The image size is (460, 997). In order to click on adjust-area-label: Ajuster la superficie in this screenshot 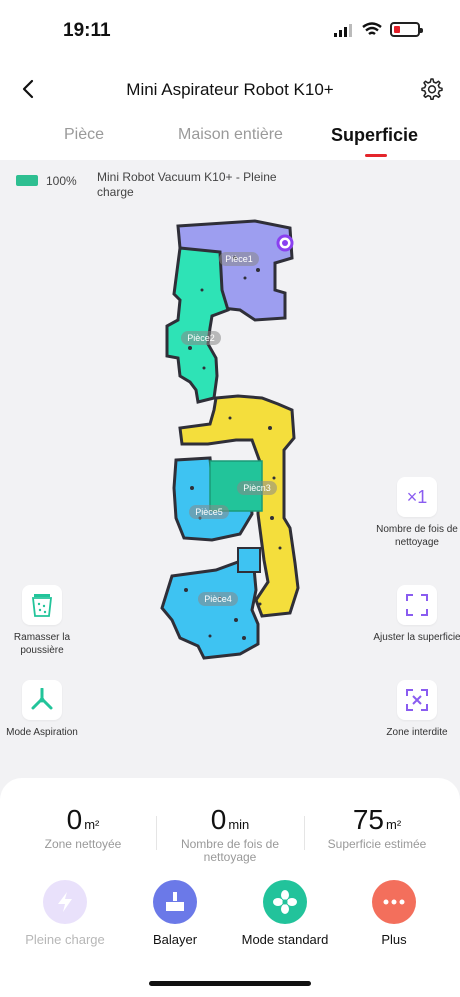, I will do `click(416, 637)`.